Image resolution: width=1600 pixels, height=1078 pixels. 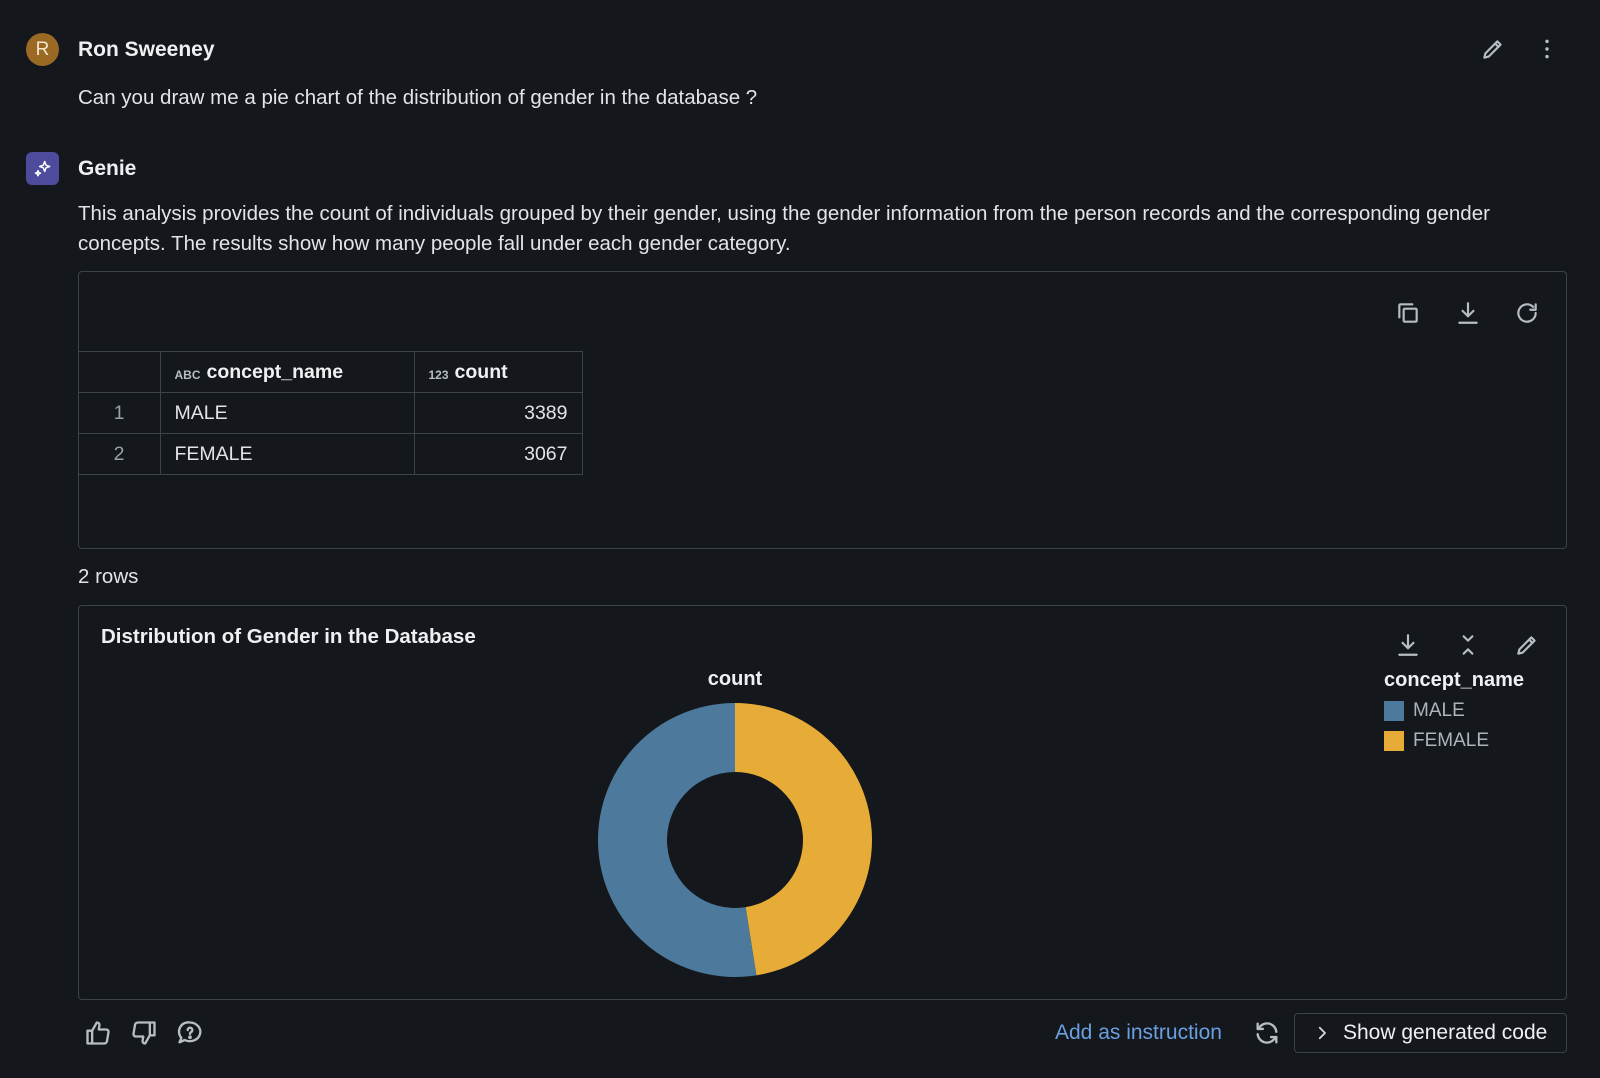 I want to click on download-icon, so click(x=1468, y=313).